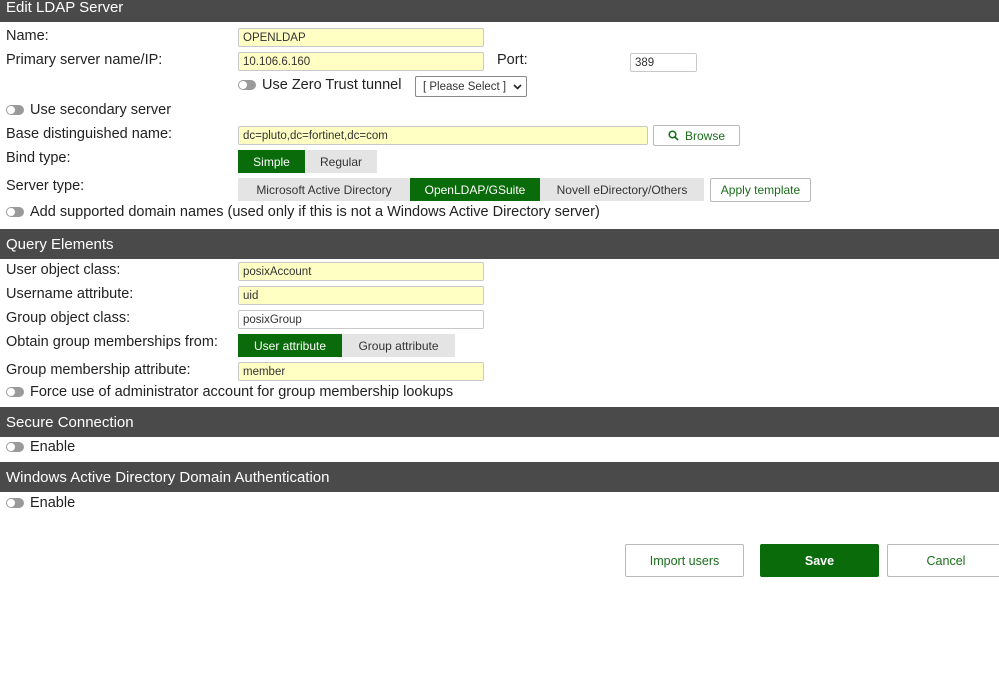 This screenshot has height=678, width=999. What do you see at coordinates (499, 422) in the screenshot?
I see `secure-connection-header: Secure Connection` at bounding box center [499, 422].